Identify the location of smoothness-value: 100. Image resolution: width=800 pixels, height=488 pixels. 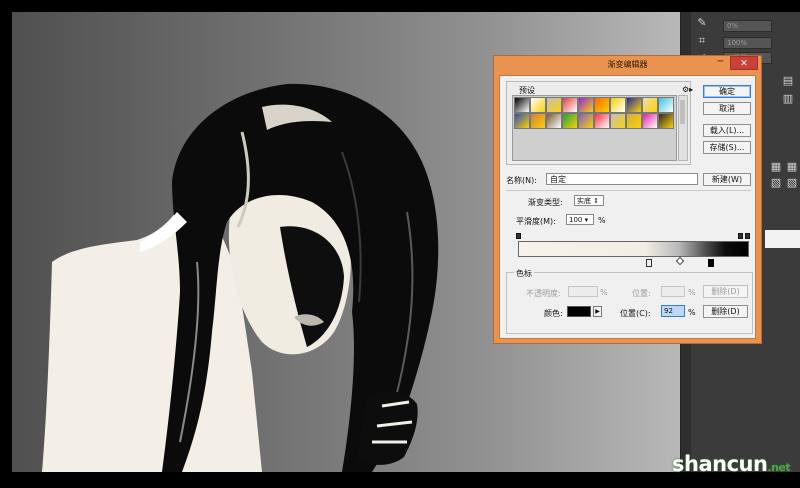
(576, 220).